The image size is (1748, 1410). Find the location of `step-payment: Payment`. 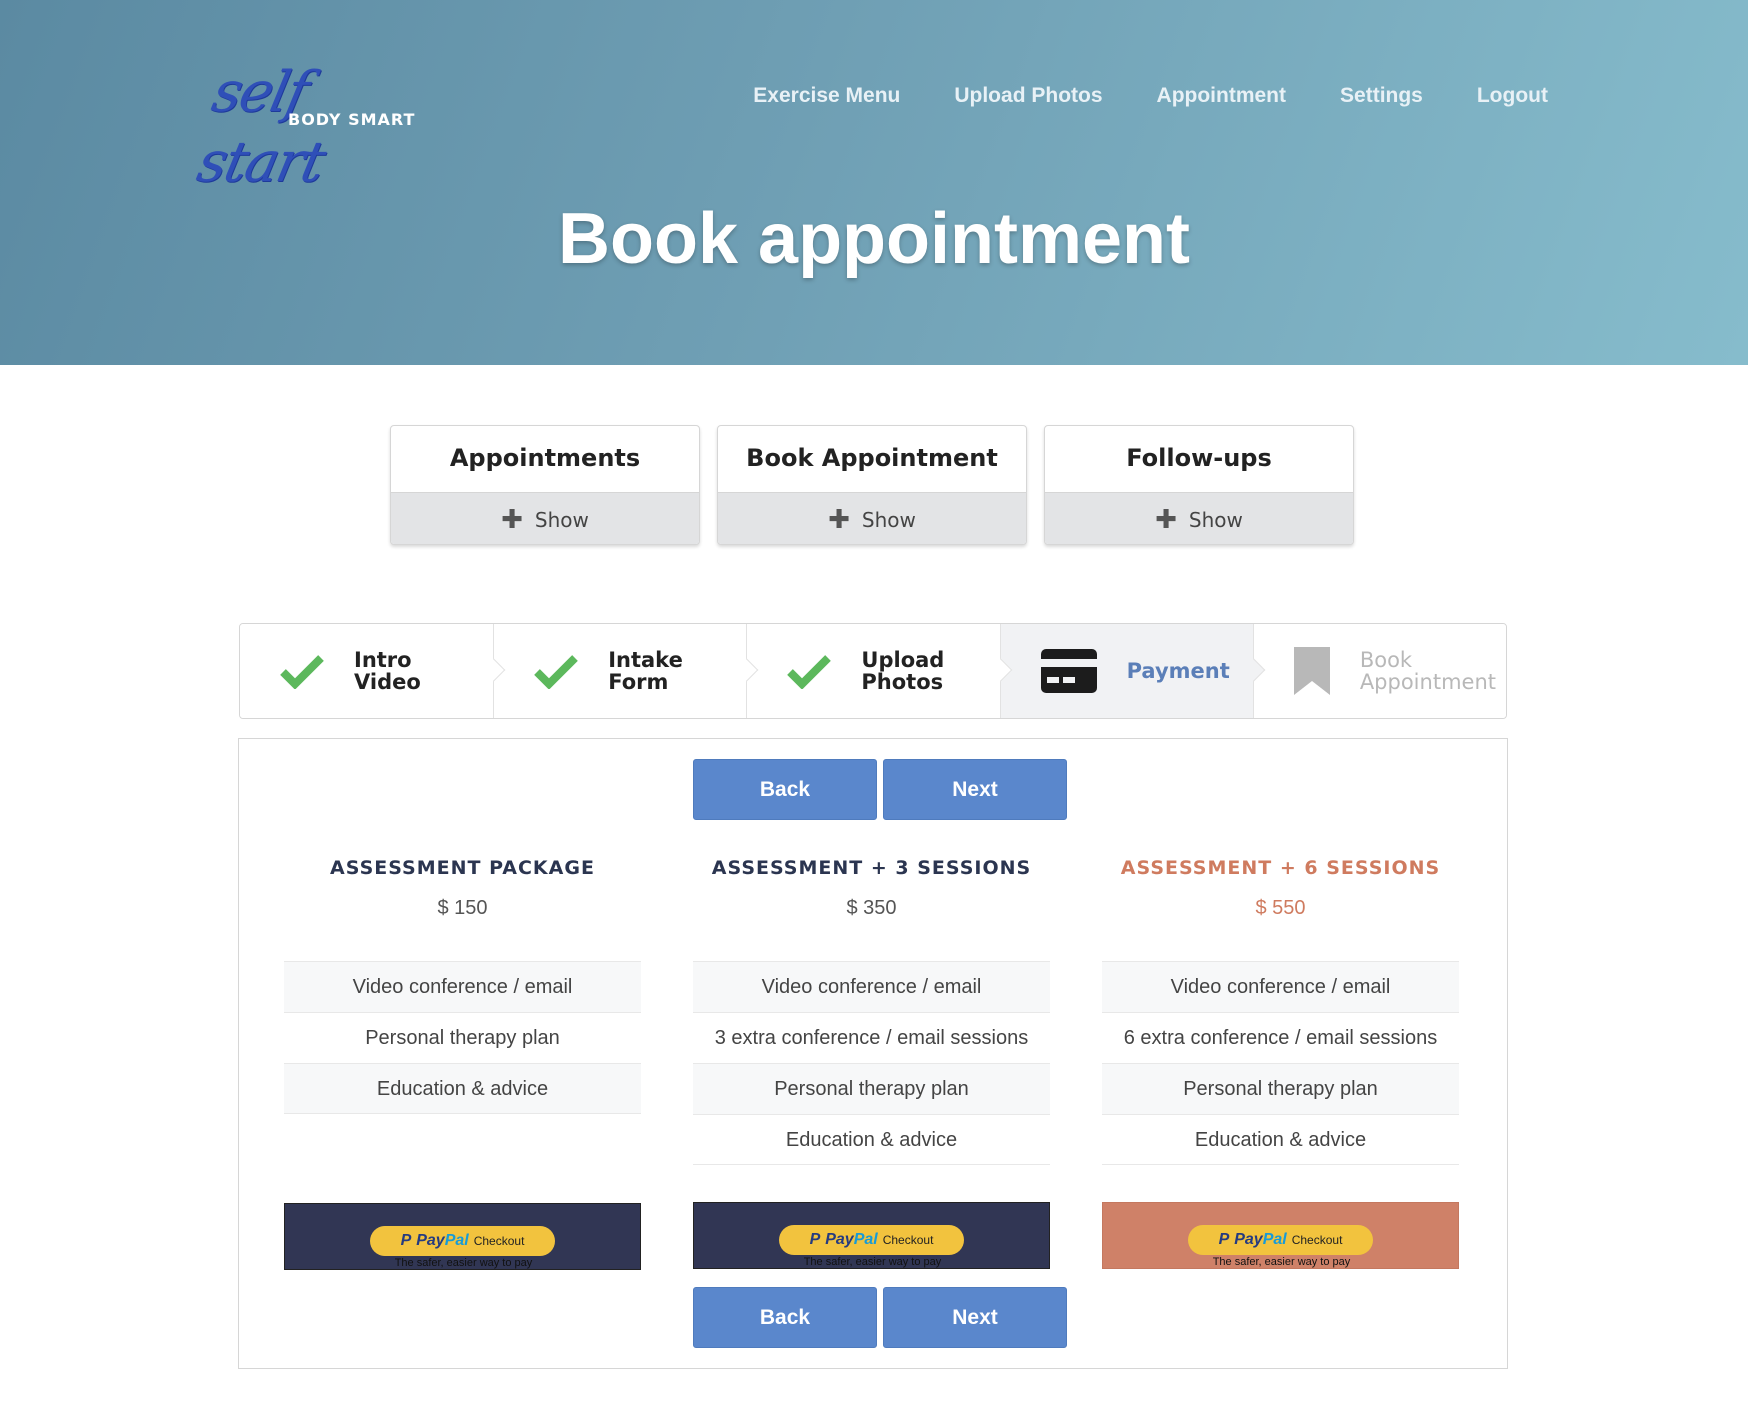

step-payment: Payment is located at coordinates (1132, 671).